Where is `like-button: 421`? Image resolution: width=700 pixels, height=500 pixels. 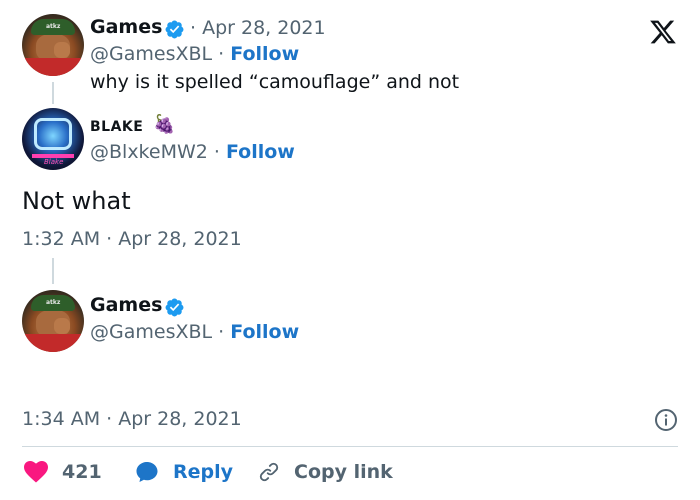 like-button: 421 is located at coordinates (63, 472).